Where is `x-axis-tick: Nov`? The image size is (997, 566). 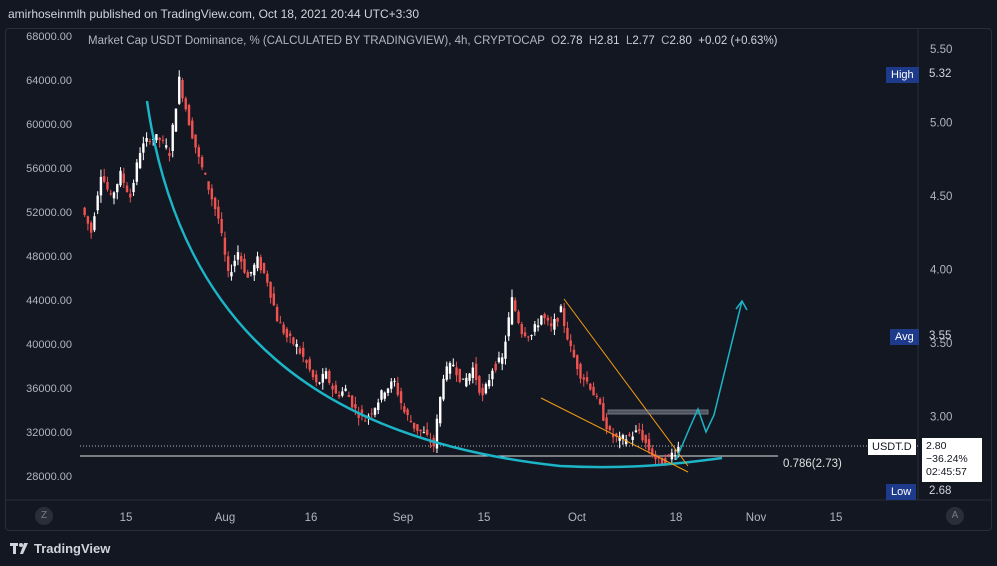 x-axis-tick: Nov is located at coordinates (756, 518).